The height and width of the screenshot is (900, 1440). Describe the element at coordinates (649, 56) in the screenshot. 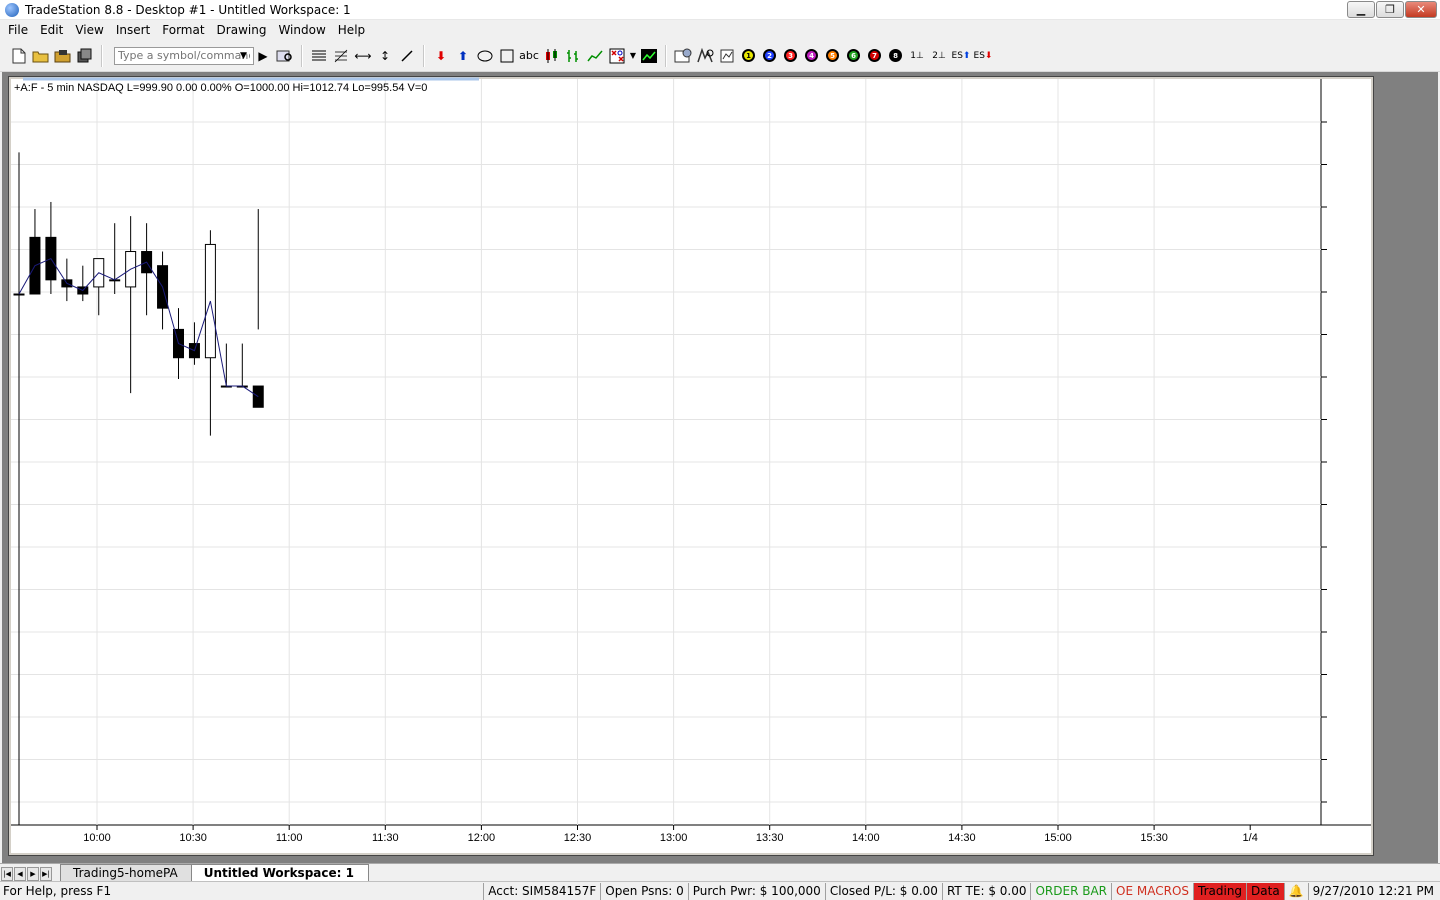

I see `chart-analysis-icon` at that location.